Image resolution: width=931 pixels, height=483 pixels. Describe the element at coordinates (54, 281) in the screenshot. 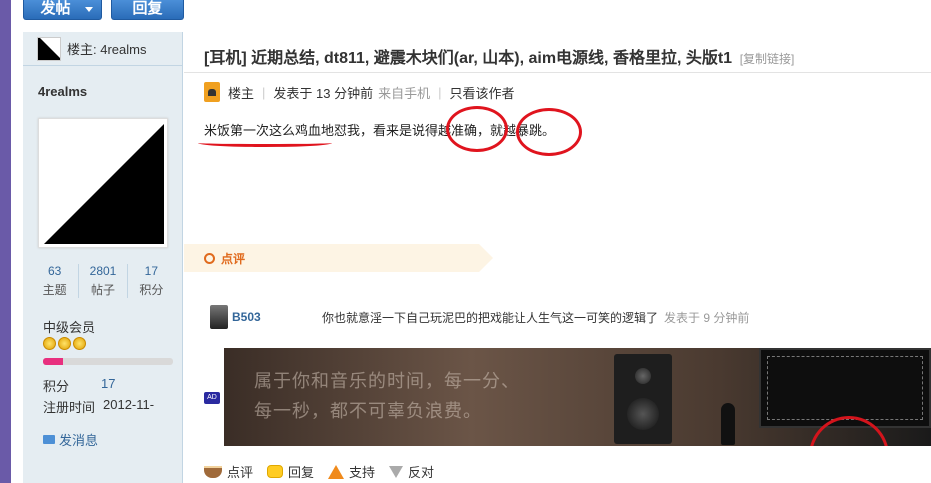

I see `stat-topics: 63 主题` at that location.